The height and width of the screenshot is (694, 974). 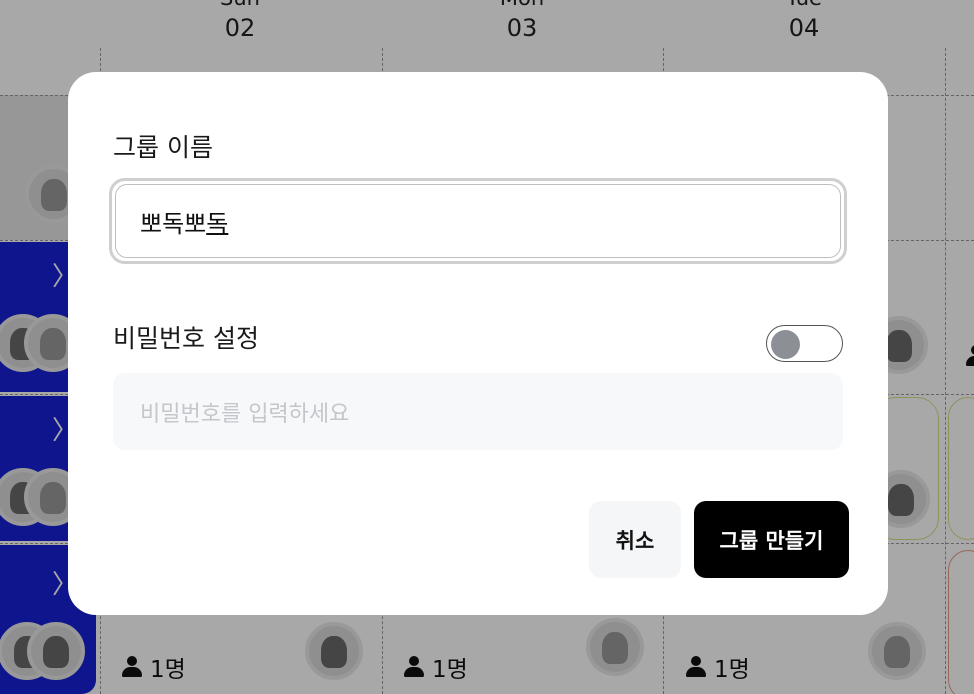 I want to click on group-name-label: 그룹 이름, so click(x=163, y=147).